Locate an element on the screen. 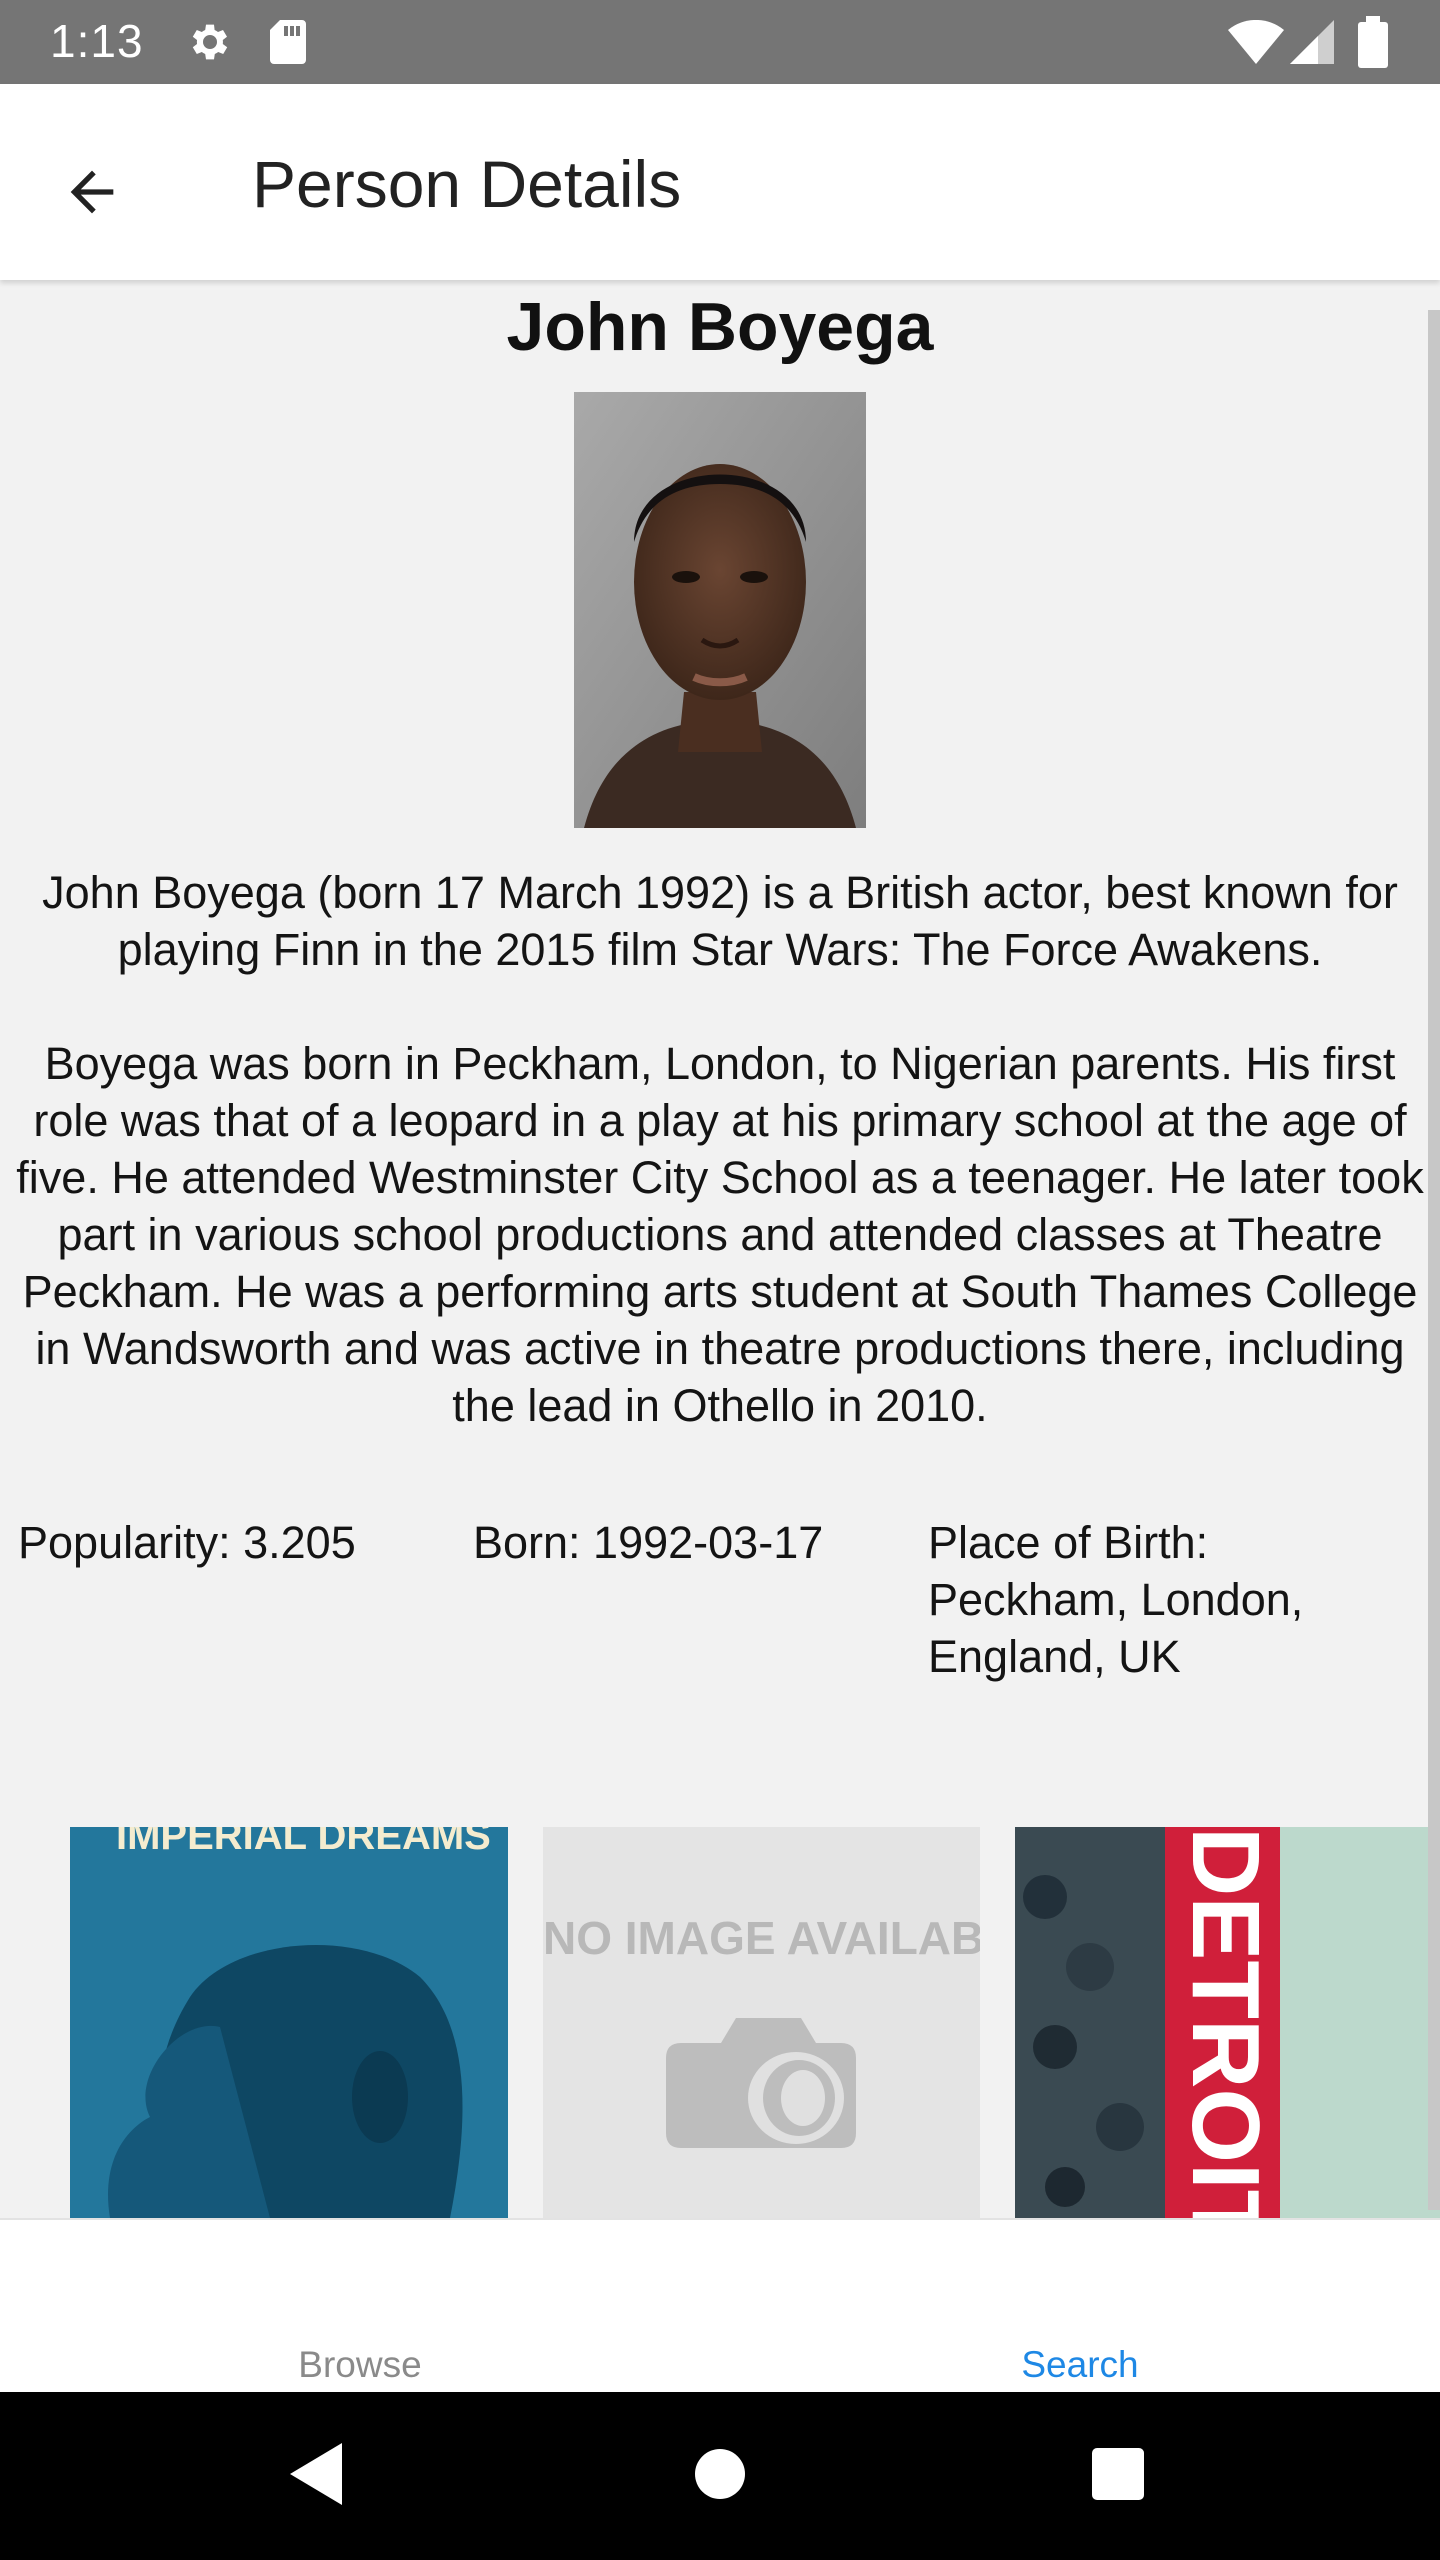 Image resolution: width=1440 pixels, height=2560 pixels. poster-title-text: DETROIT is located at coordinates (1225, 2022).